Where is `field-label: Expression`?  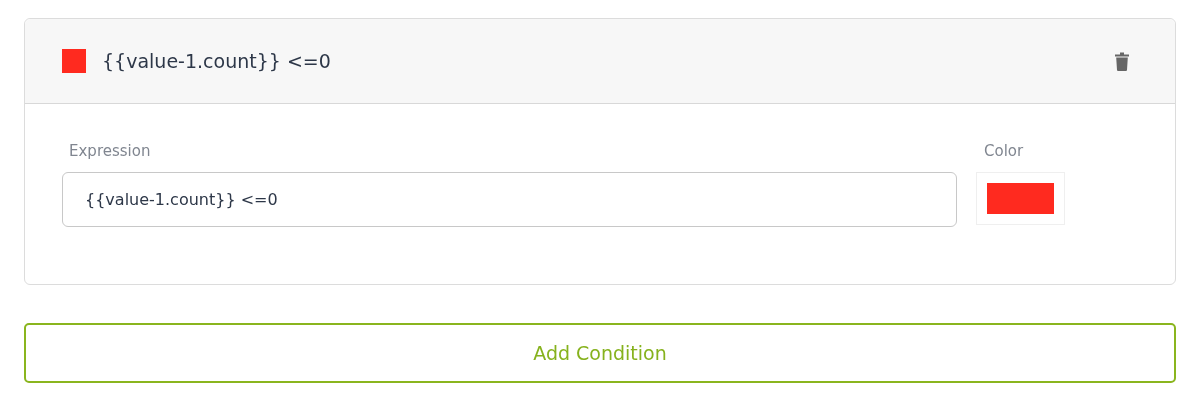 field-label: Expression is located at coordinates (110, 151).